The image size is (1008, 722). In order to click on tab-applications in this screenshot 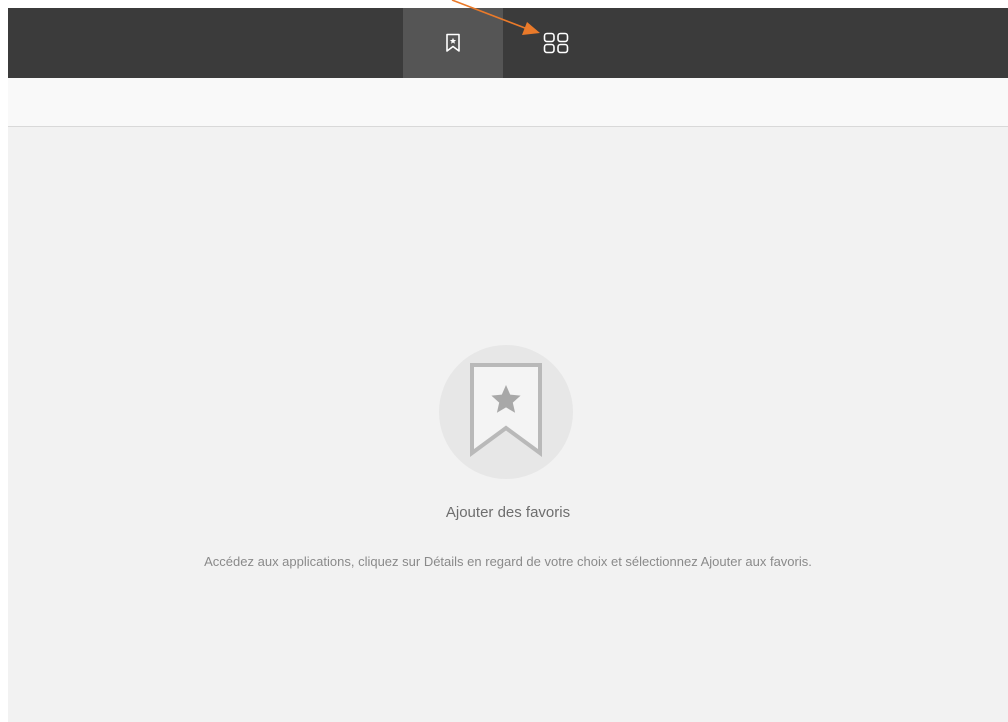, I will do `click(556, 43)`.